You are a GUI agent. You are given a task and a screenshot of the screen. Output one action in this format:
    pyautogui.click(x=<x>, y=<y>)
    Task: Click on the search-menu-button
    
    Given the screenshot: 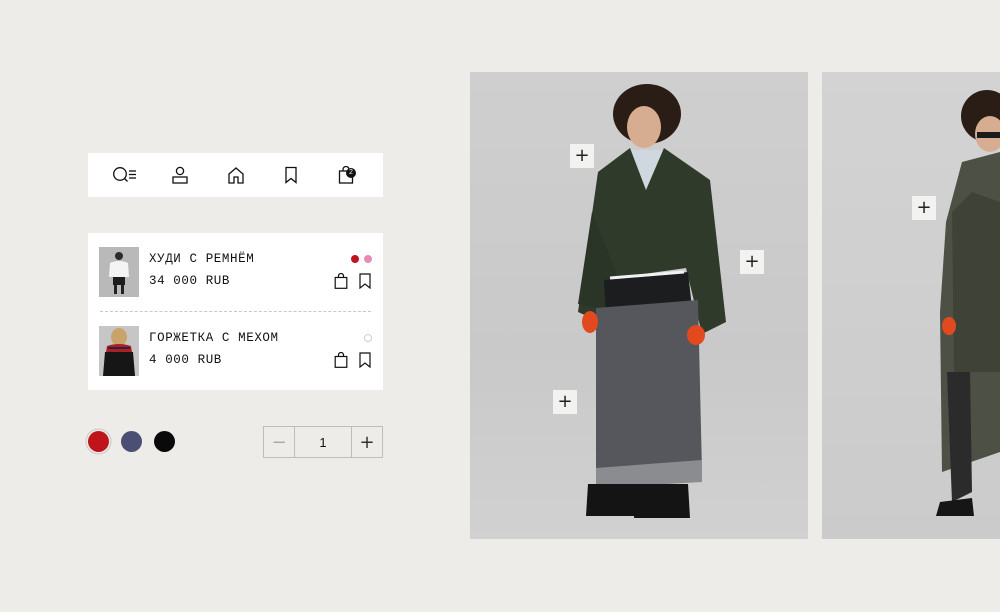 What is the action you would take?
    pyautogui.click(x=125, y=175)
    